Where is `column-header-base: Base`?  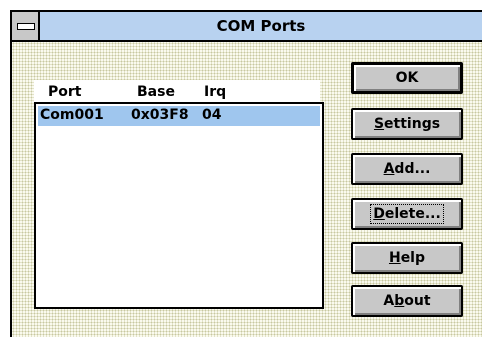
column-header-base: Base is located at coordinates (156, 92).